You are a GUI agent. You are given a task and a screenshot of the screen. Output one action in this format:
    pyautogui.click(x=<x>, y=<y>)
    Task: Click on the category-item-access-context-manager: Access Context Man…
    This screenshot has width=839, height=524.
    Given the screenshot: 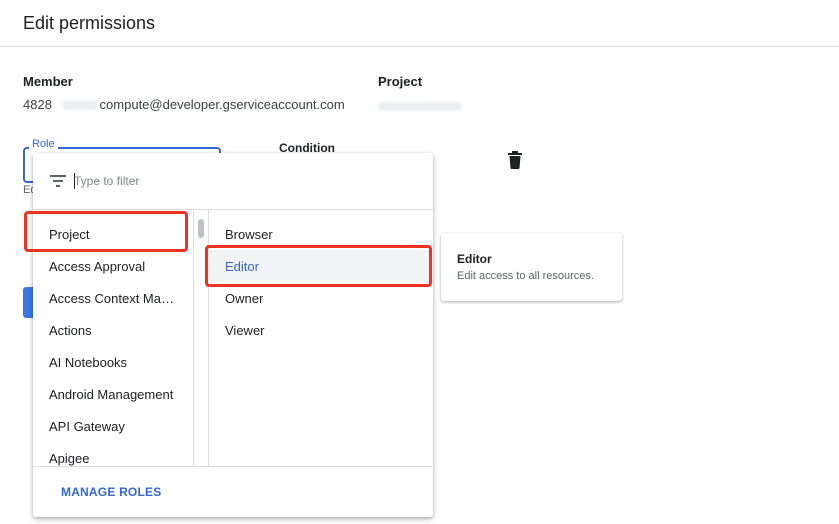 What is the action you would take?
    pyautogui.click(x=114, y=298)
    